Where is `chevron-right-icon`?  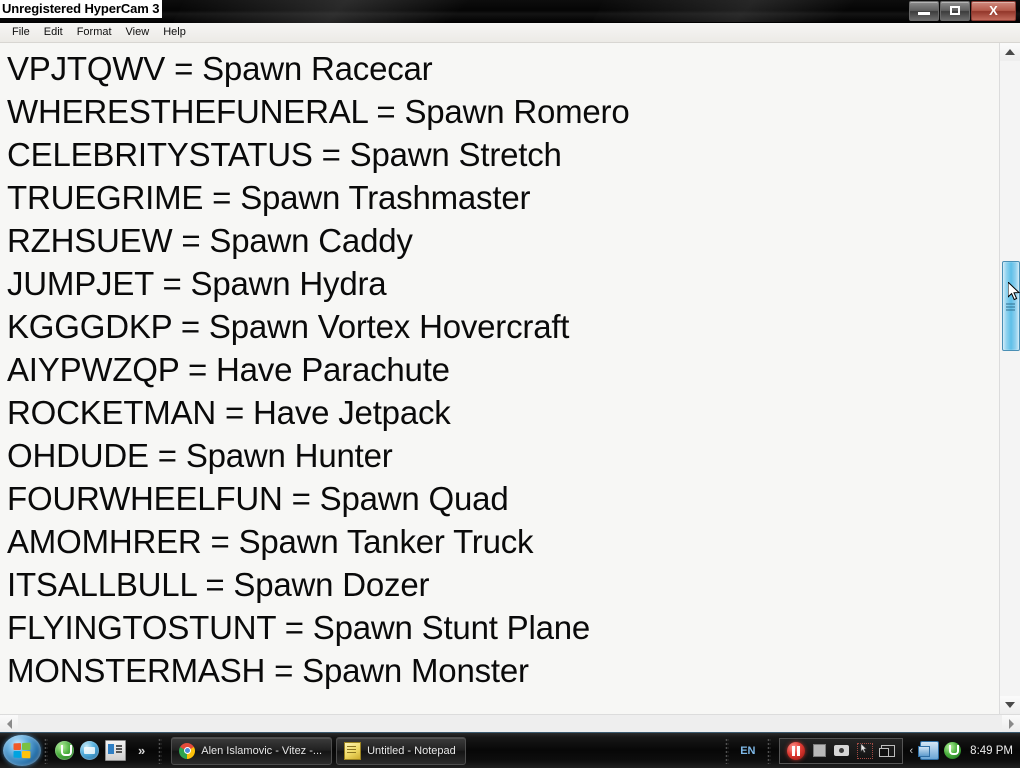
chevron-right-icon is located at coordinates (1011, 723).